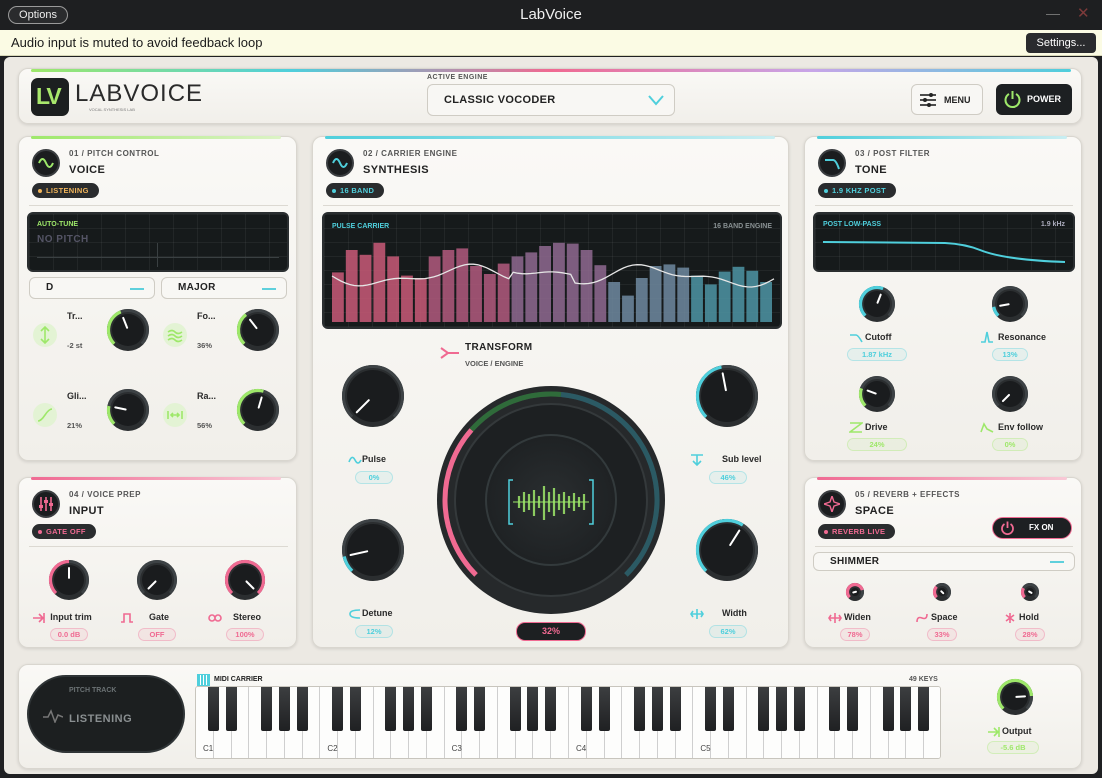  What do you see at coordinates (69, 580) in the screenshot?
I see `input-trim-knob` at bounding box center [69, 580].